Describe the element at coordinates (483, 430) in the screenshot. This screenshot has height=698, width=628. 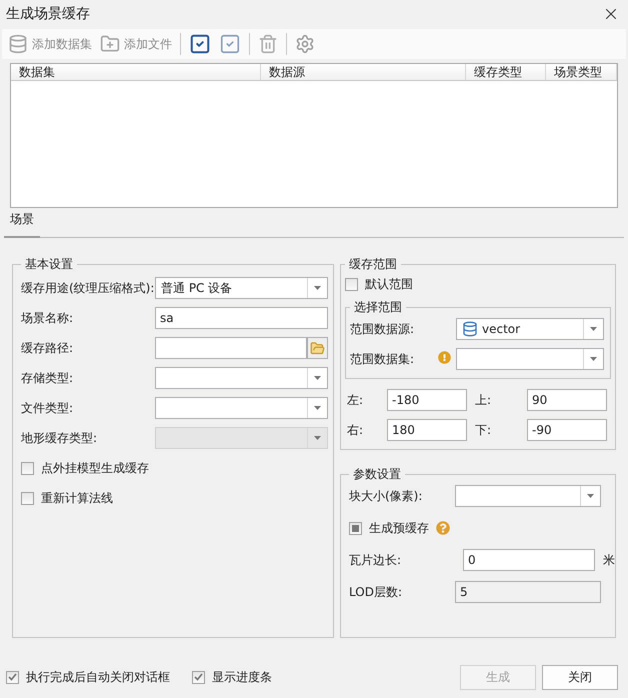
I see `field-label: 下:` at that location.